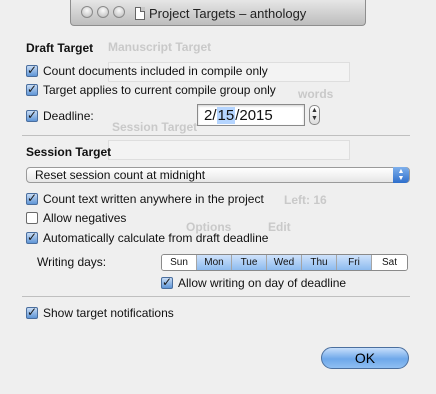 The height and width of the screenshot is (394, 436). I want to click on auto-calc-checkbox, so click(32, 237).